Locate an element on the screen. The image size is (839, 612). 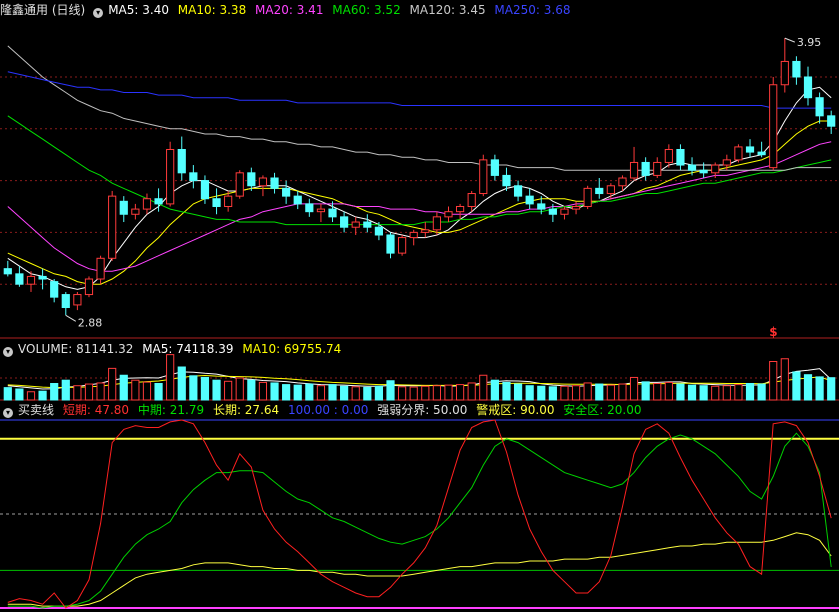
volume-ma5-label: MA5: 74118.39 is located at coordinates (188, 349).